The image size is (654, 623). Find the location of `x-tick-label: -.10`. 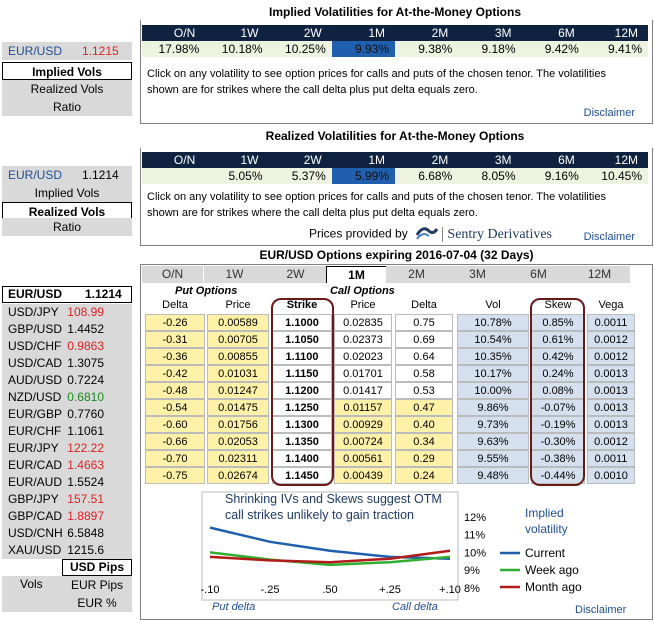

x-tick-label: -.10 is located at coordinates (210, 590).